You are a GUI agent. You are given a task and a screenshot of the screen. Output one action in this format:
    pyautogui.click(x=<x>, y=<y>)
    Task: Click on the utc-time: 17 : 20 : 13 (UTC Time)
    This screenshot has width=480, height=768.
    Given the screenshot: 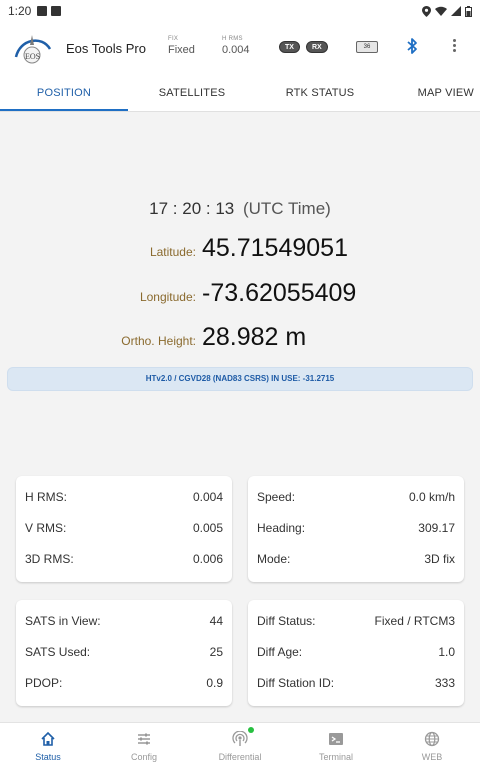 What is the action you would take?
    pyautogui.click(x=240, y=209)
    